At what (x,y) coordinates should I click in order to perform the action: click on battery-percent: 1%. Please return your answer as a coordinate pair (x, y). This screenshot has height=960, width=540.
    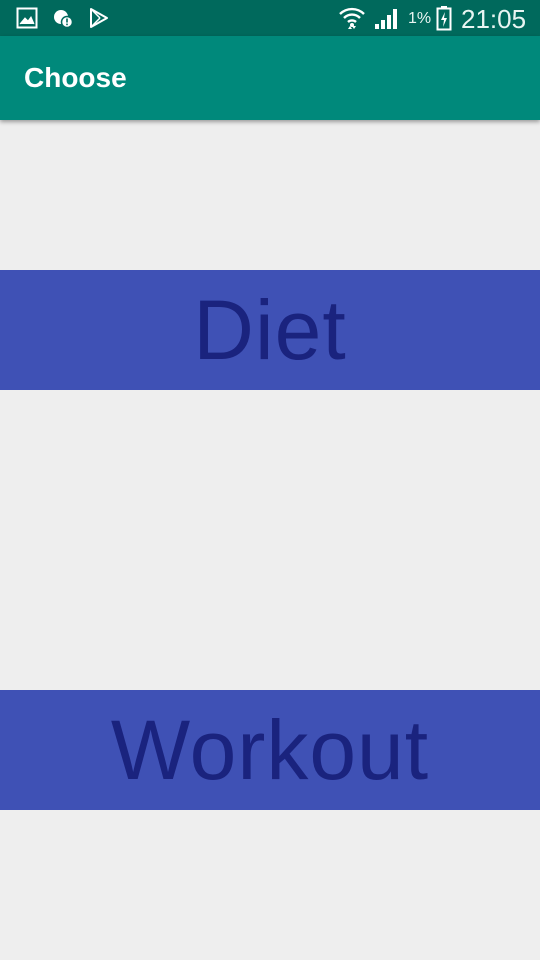
    Looking at the image, I should click on (420, 18).